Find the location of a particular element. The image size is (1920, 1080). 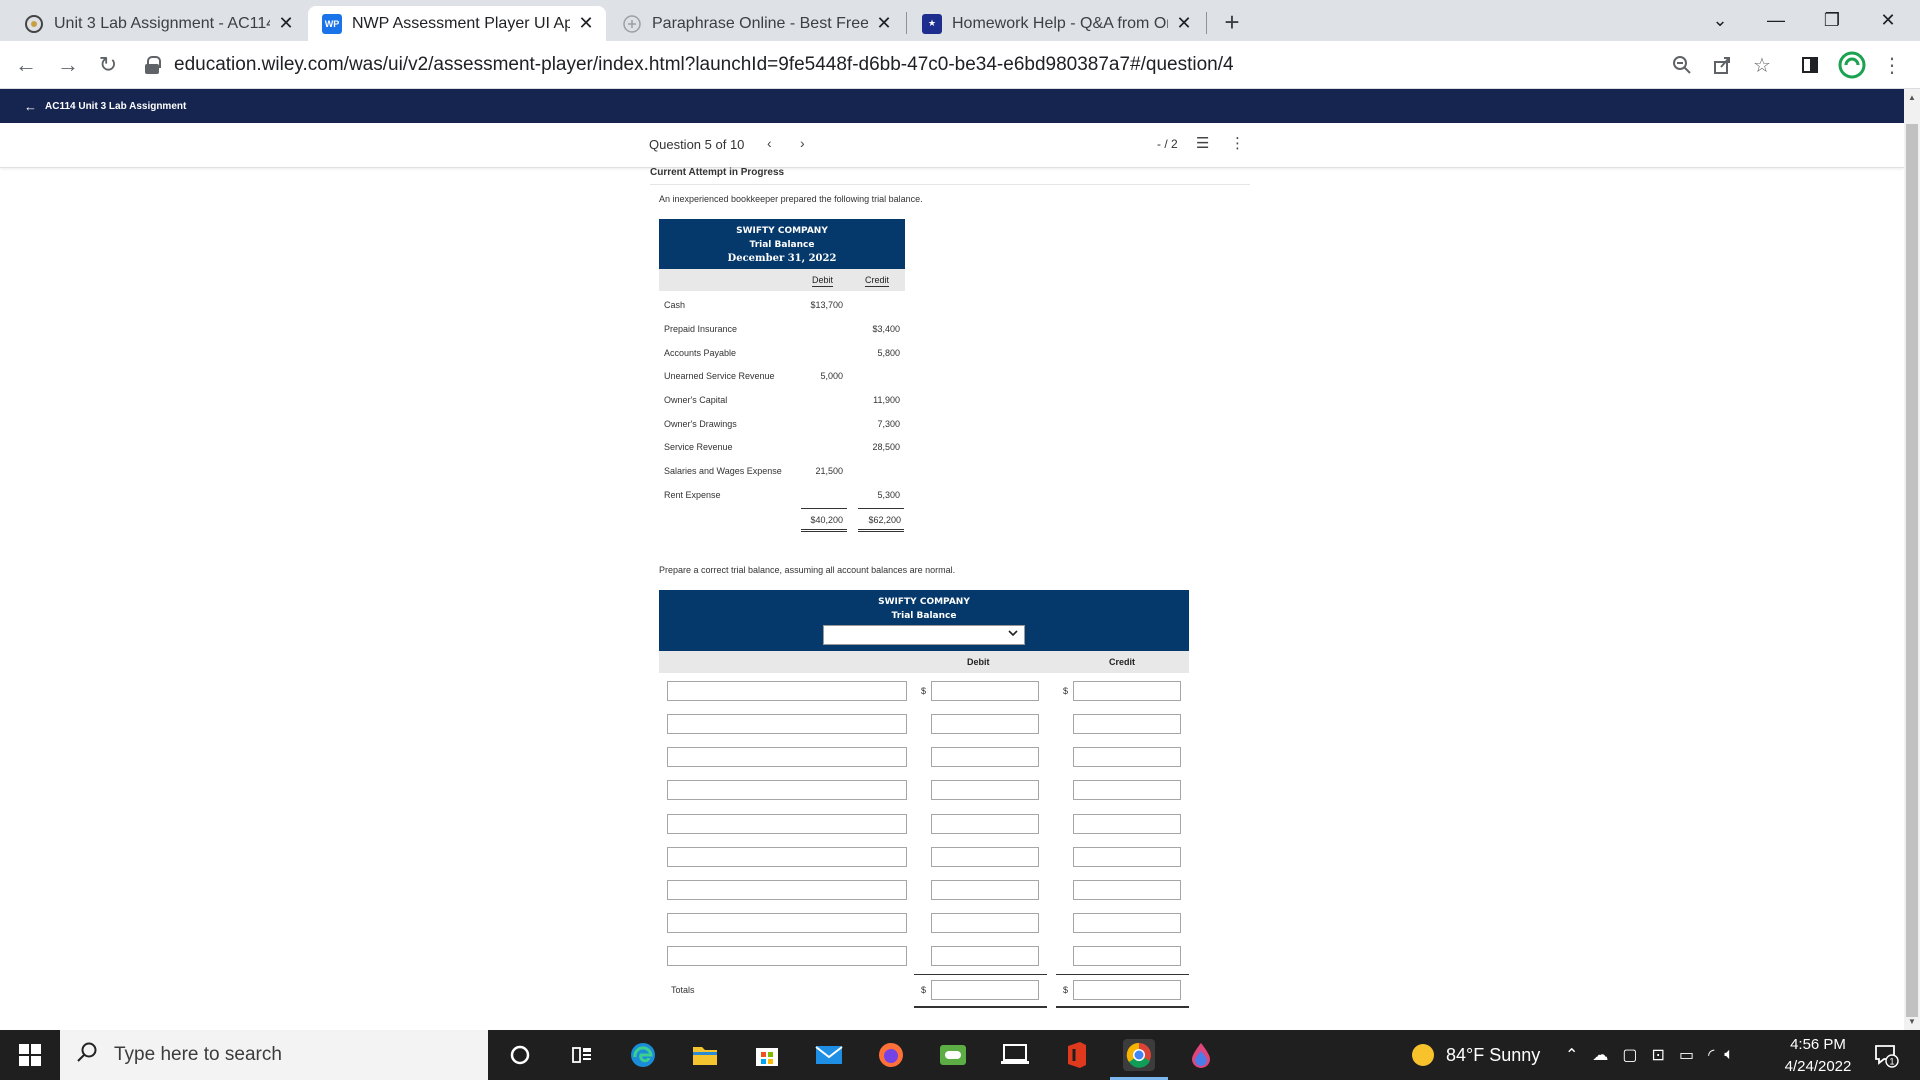

page-scrollbar: ▲ ▼ is located at coordinates (1912, 559).